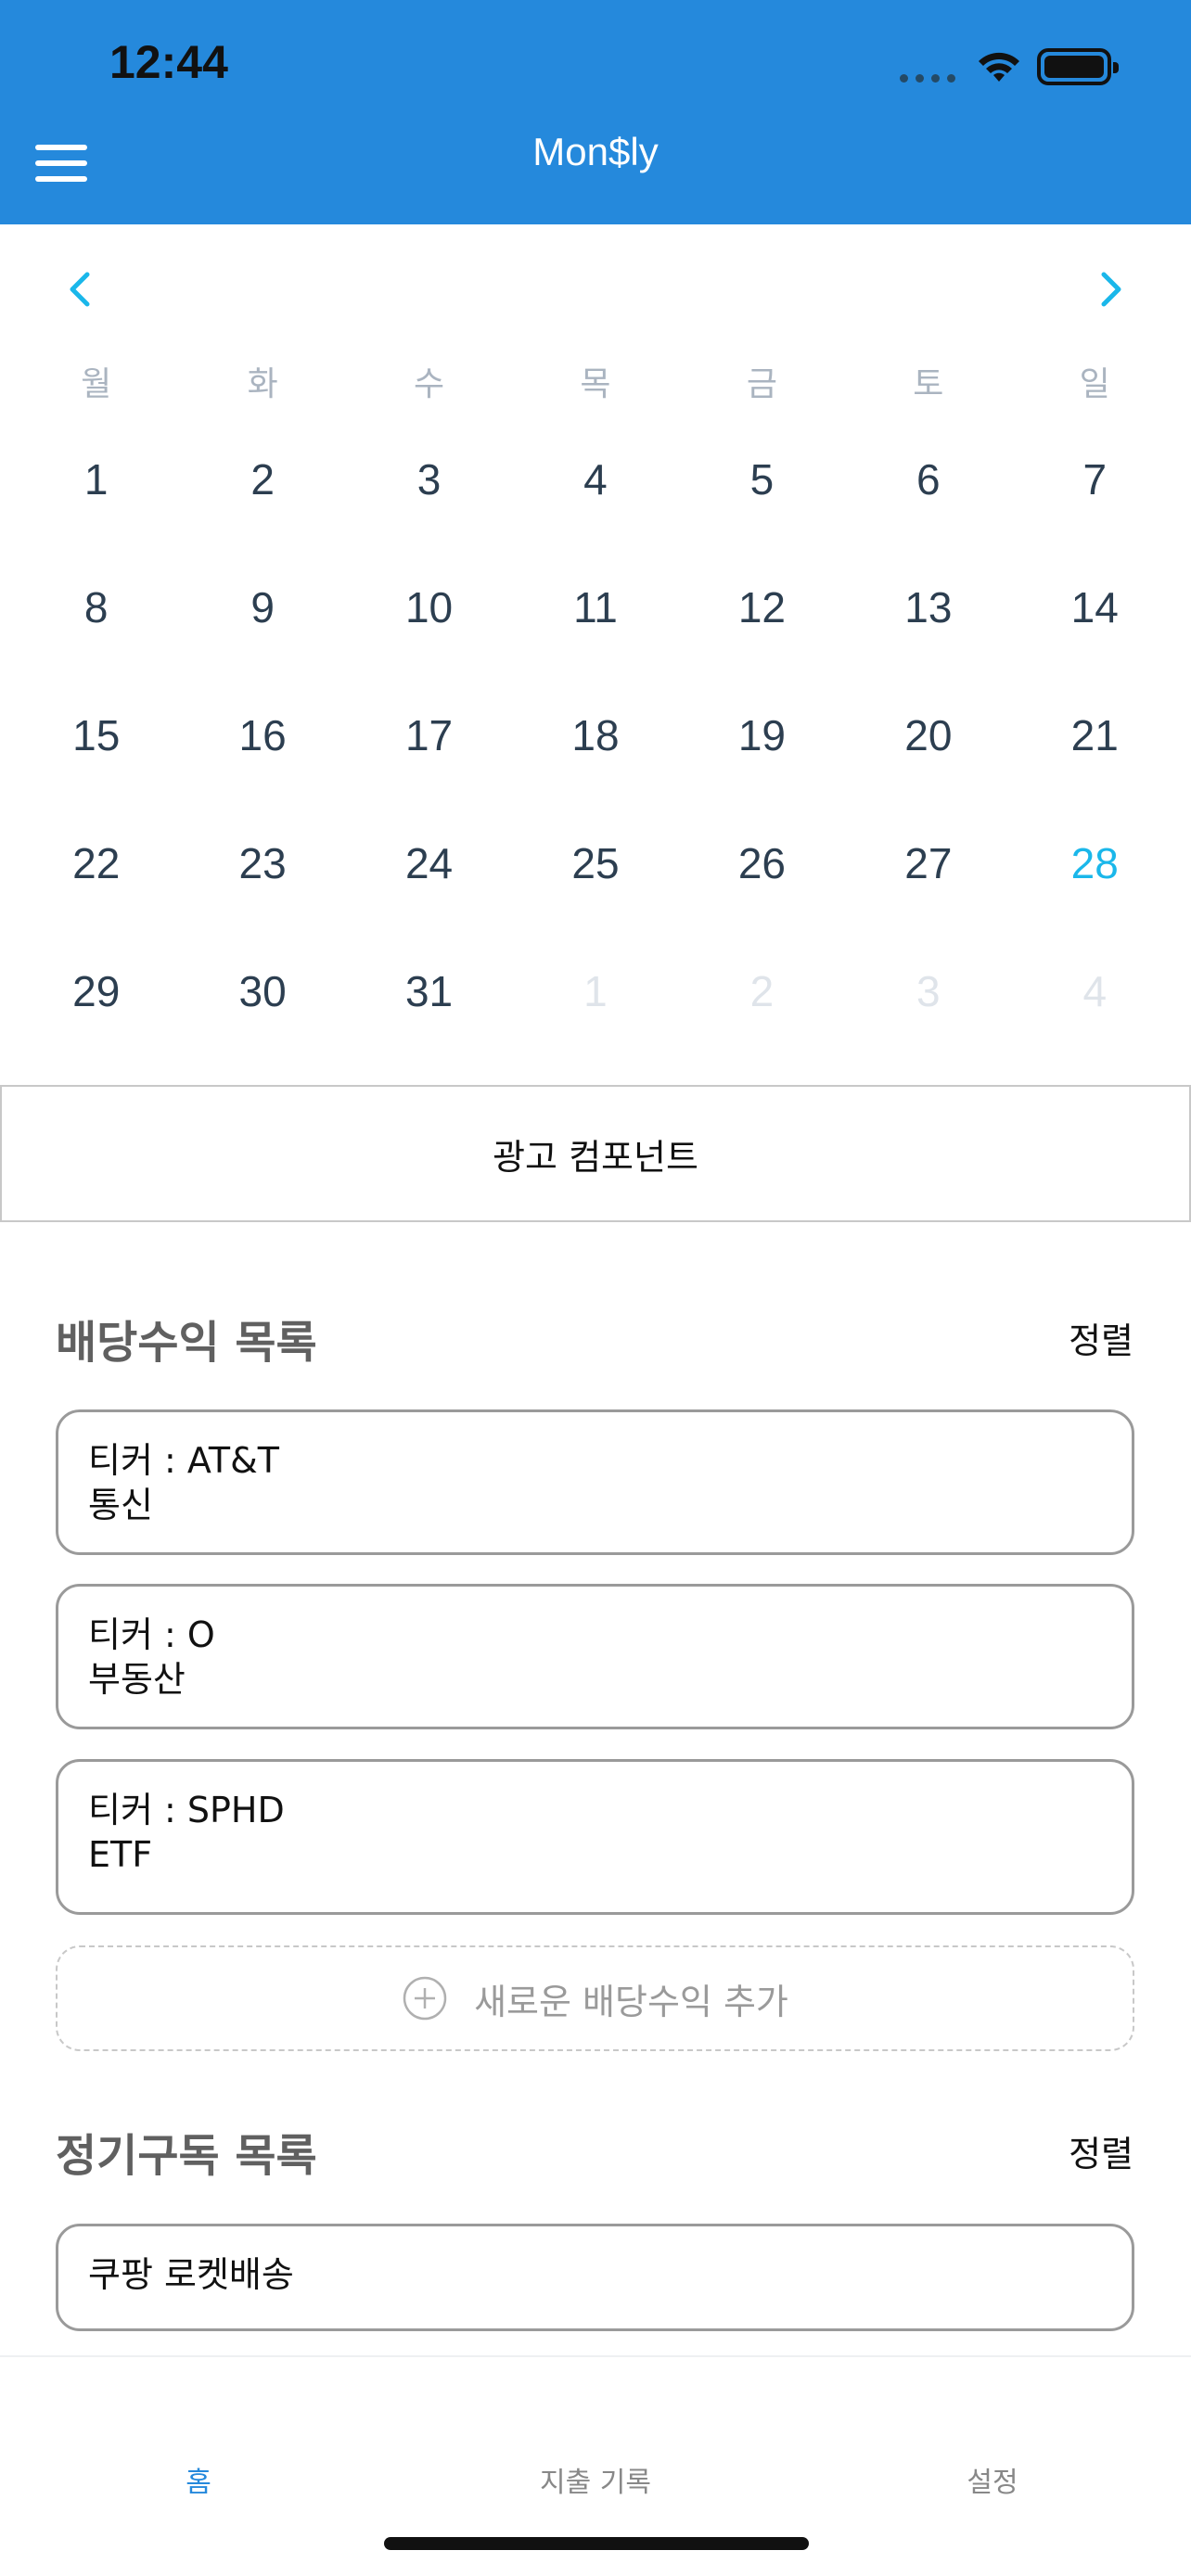 This screenshot has width=1191, height=2576. What do you see at coordinates (595, 1157) in the screenshot?
I see `ad-banner-label: 광고 컴포넌트` at bounding box center [595, 1157].